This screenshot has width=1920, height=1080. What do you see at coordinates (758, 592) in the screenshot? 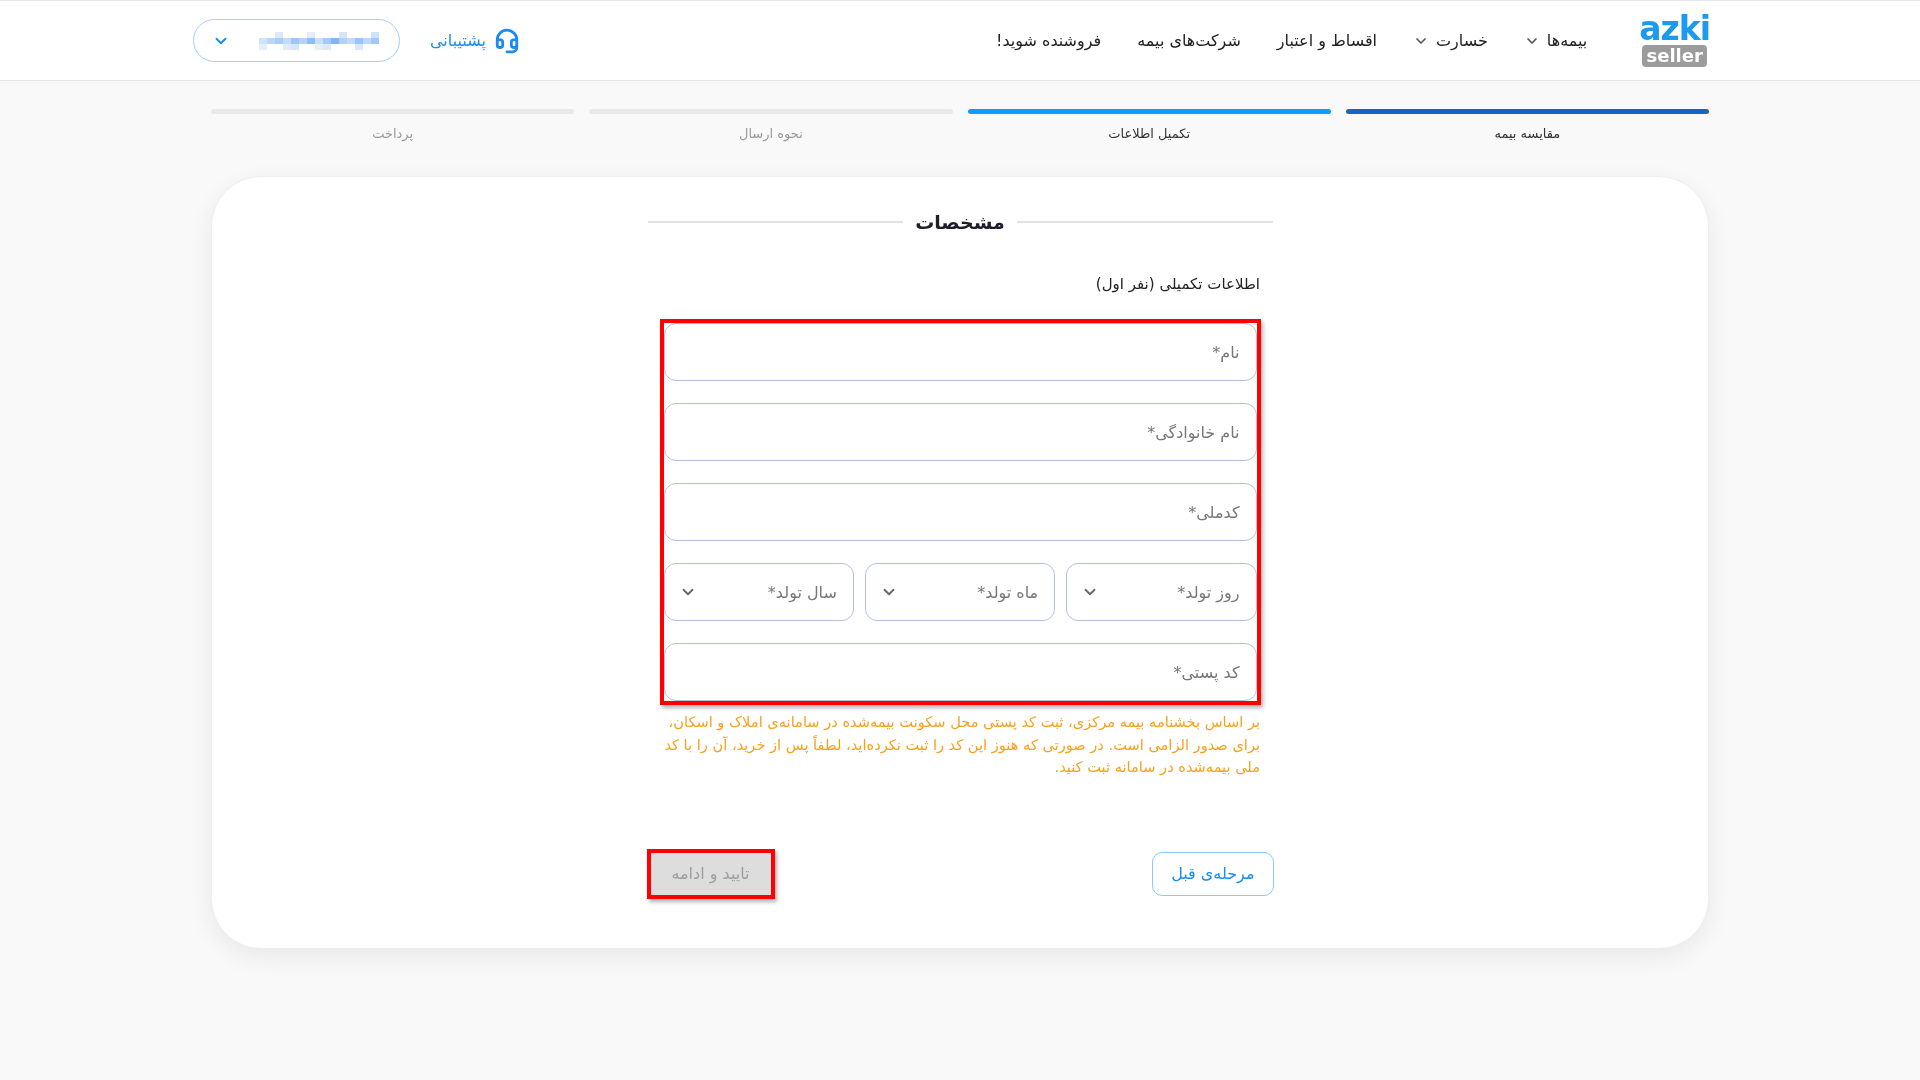
I see `select-field: سال تولد*` at bounding box center [758, 592].